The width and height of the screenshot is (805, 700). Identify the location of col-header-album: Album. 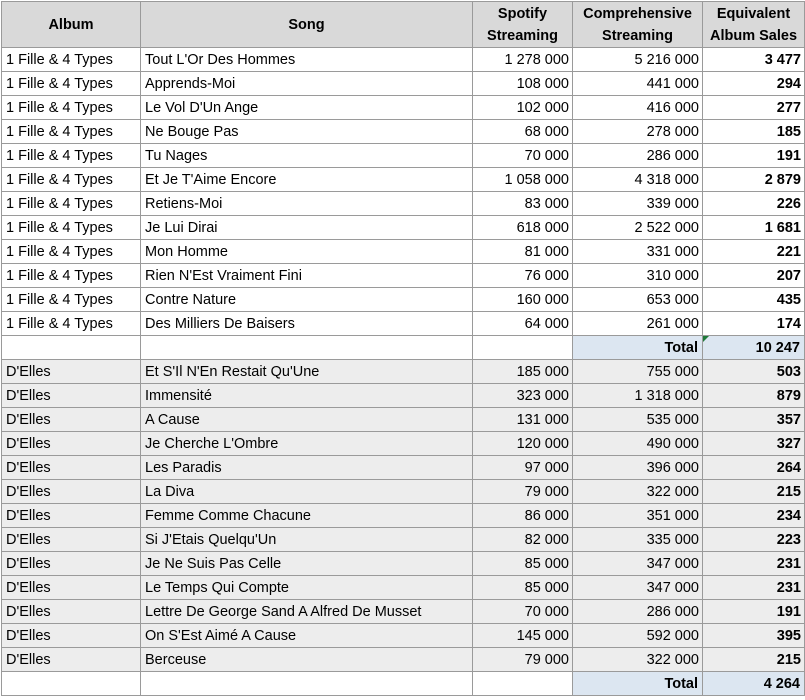
(71, 24).